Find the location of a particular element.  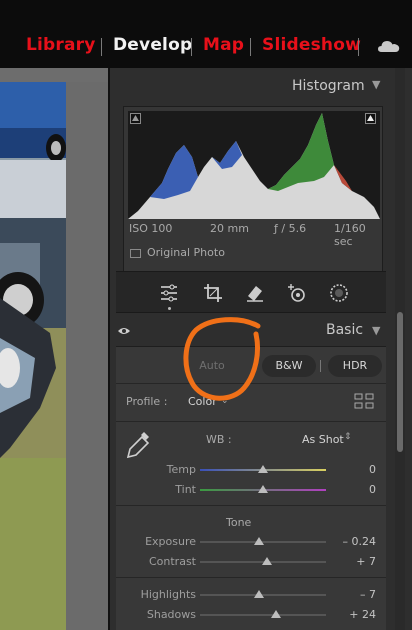

tint-label: Tint is located at coordinates (185, 489).